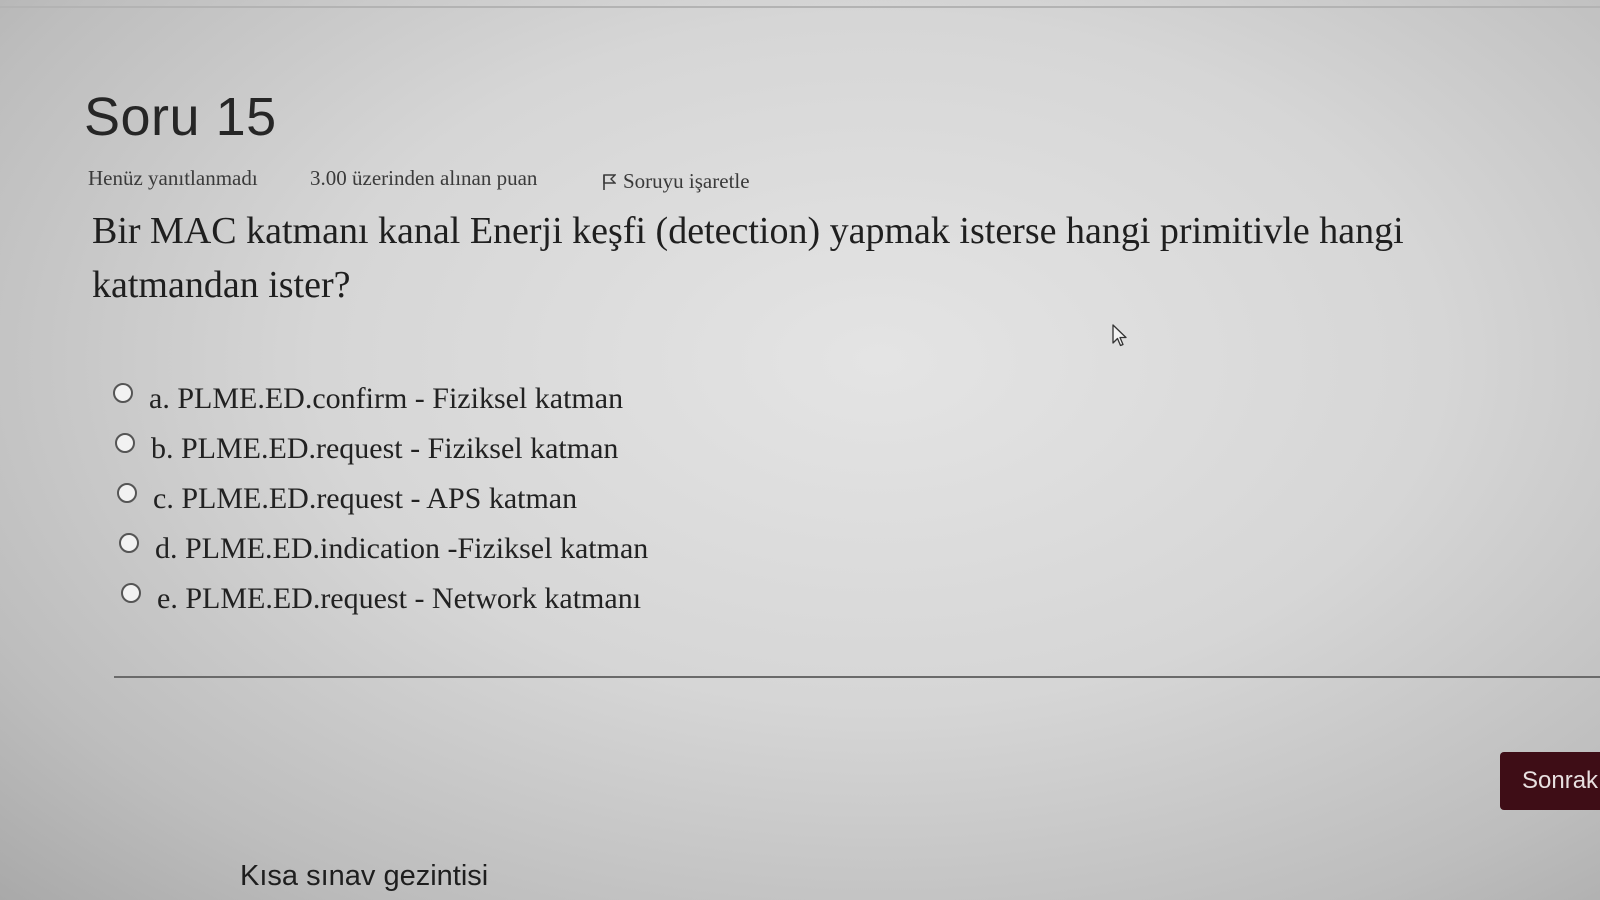  What do you see at coordinates (180, 117) in the screenshot?
I see `question-title: Soru 15` at bounding box center [180, 117].